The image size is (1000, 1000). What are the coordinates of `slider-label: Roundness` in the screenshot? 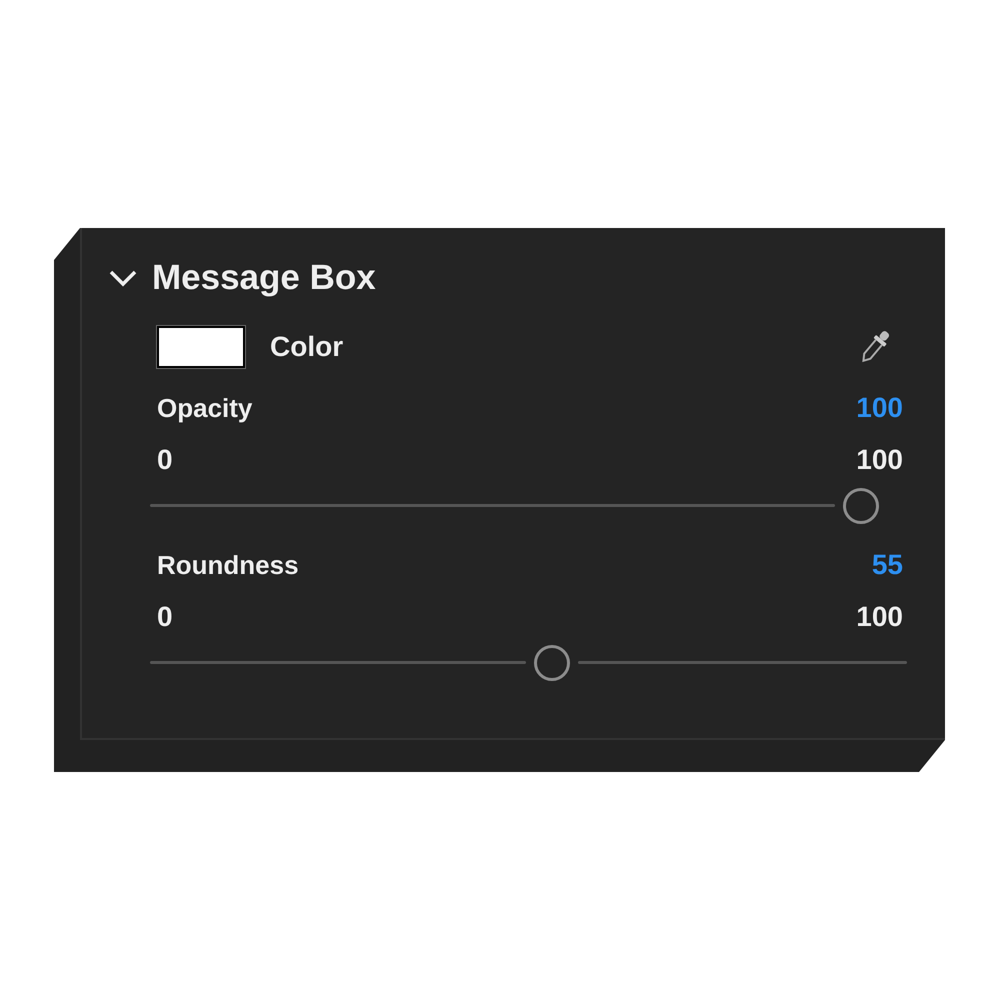 It's located at (228, 565).